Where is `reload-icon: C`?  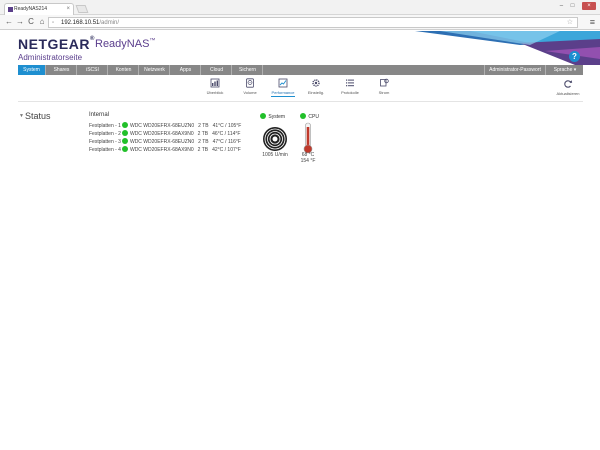 reload-icon: C is located at coordinates (31, 22).